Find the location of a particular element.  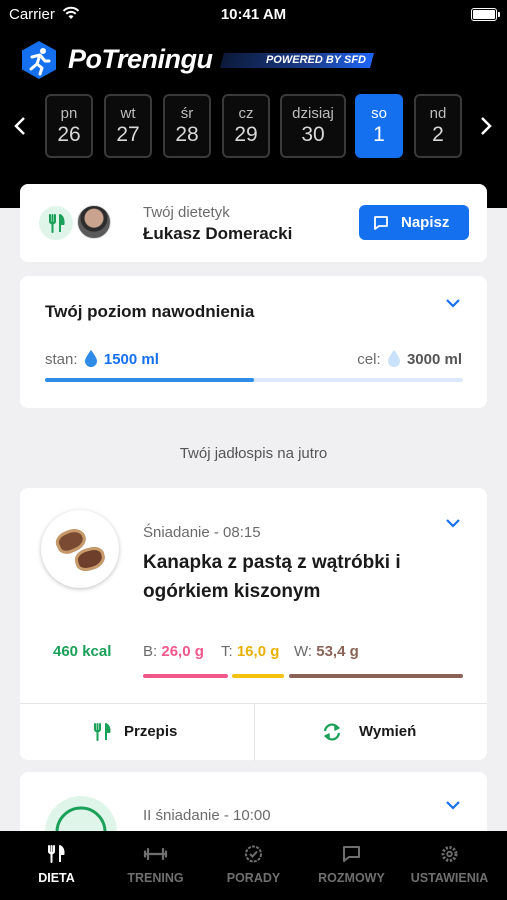

day-number: 1 is located at coordinates (379, 134).